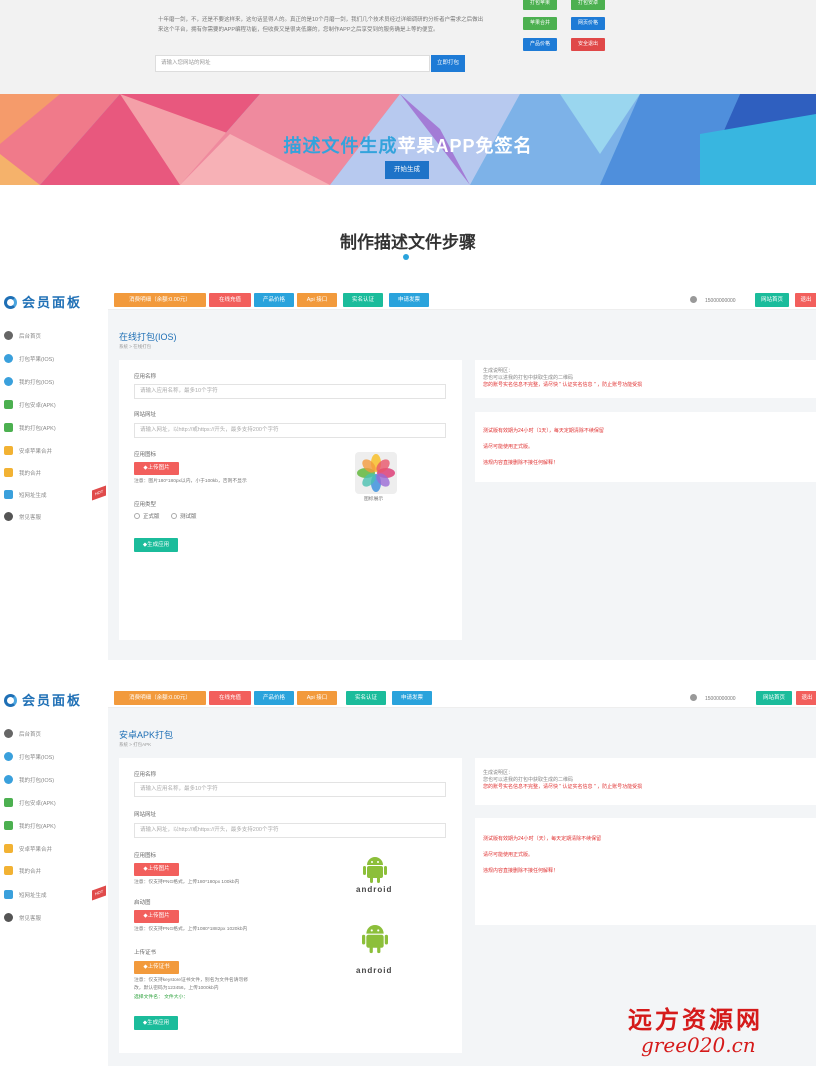 Image resolution: width=816 pixels, height=1066 pixels. What do you see at coordinates (146, 735) in the screenshot?
I see `page-title: 安卓APK打包` at bounding box center [146, 735].